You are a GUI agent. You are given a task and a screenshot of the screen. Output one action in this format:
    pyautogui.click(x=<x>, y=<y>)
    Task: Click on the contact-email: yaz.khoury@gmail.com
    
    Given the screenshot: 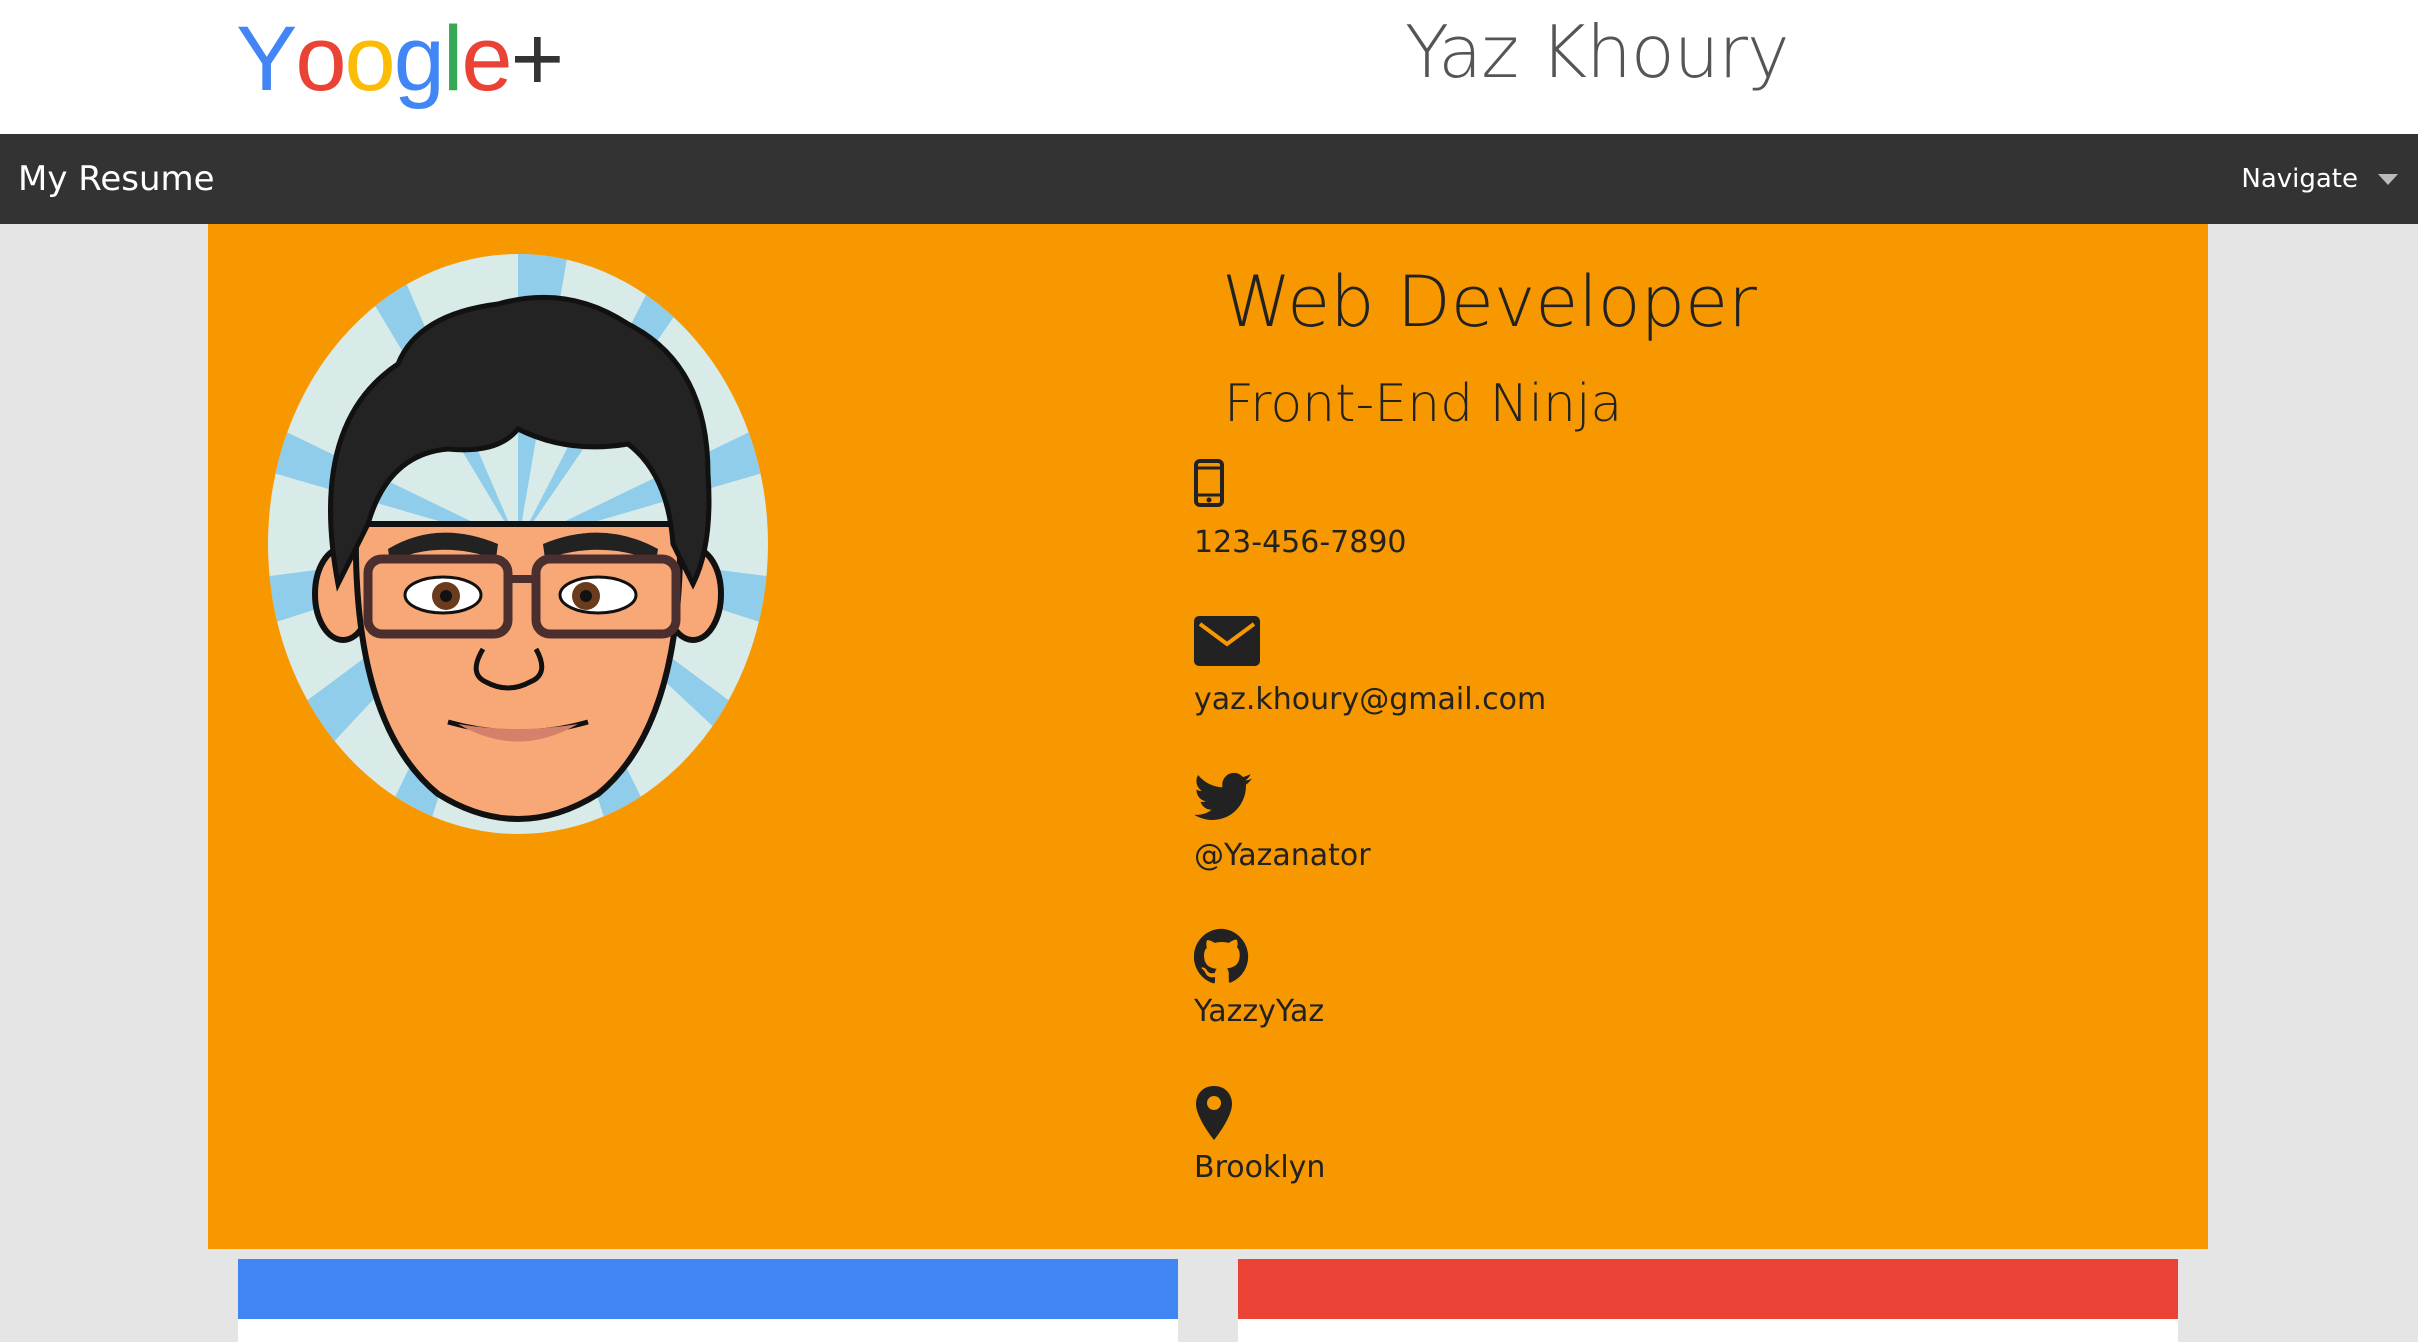 What is the action you would take?
    pyautogui.click(x=1544, y=668)
    